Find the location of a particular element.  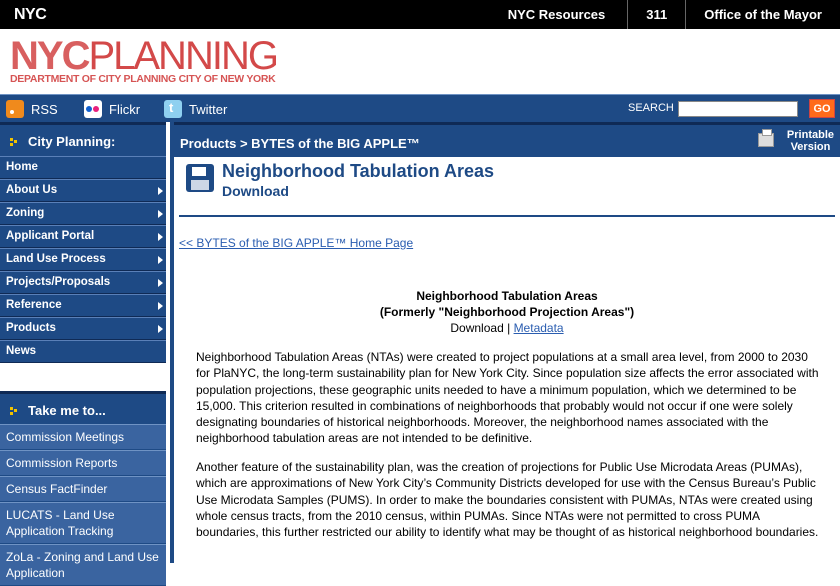

nyc-resources-link: NYC Resources is located at coordinates (559, 14).